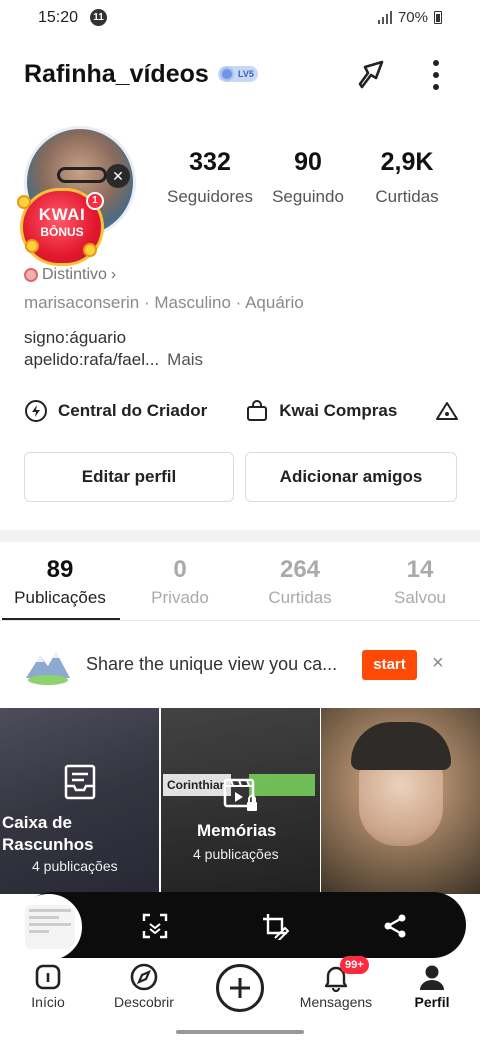 This screenshot has height=1042, width=480. What do you see at coordinates (227, 74) in the screenshot?
I see `level-gem-icon` at bounding box center [227, 74].